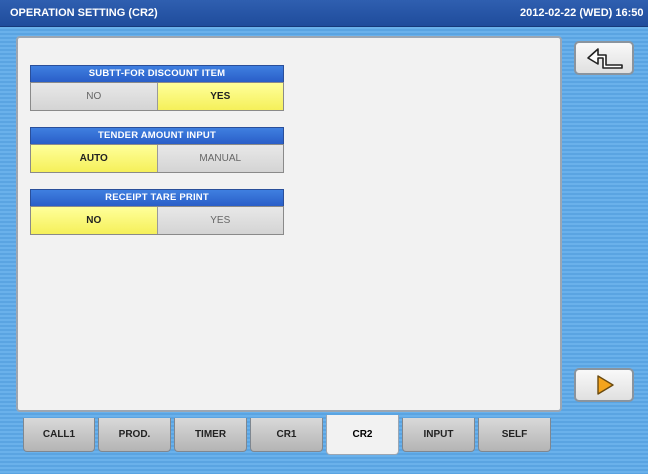 Image resolution: width=648 pixels, height=474 pixels. What do you see at coordinates (59, 435) in the screenshot?
I see `tab-call1: CALL1` at bounding box center [59, 435].